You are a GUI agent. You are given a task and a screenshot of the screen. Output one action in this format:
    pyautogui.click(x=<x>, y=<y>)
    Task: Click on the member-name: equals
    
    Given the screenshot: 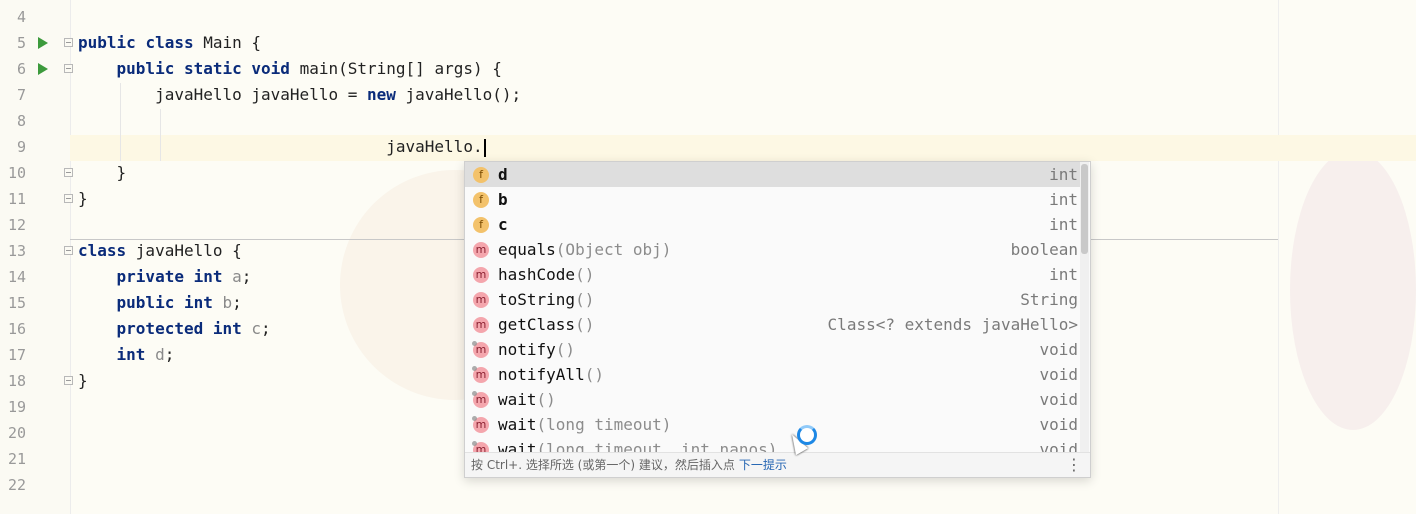 What is the action you would take?
    pyautogui.click(x=527, y=249)
    